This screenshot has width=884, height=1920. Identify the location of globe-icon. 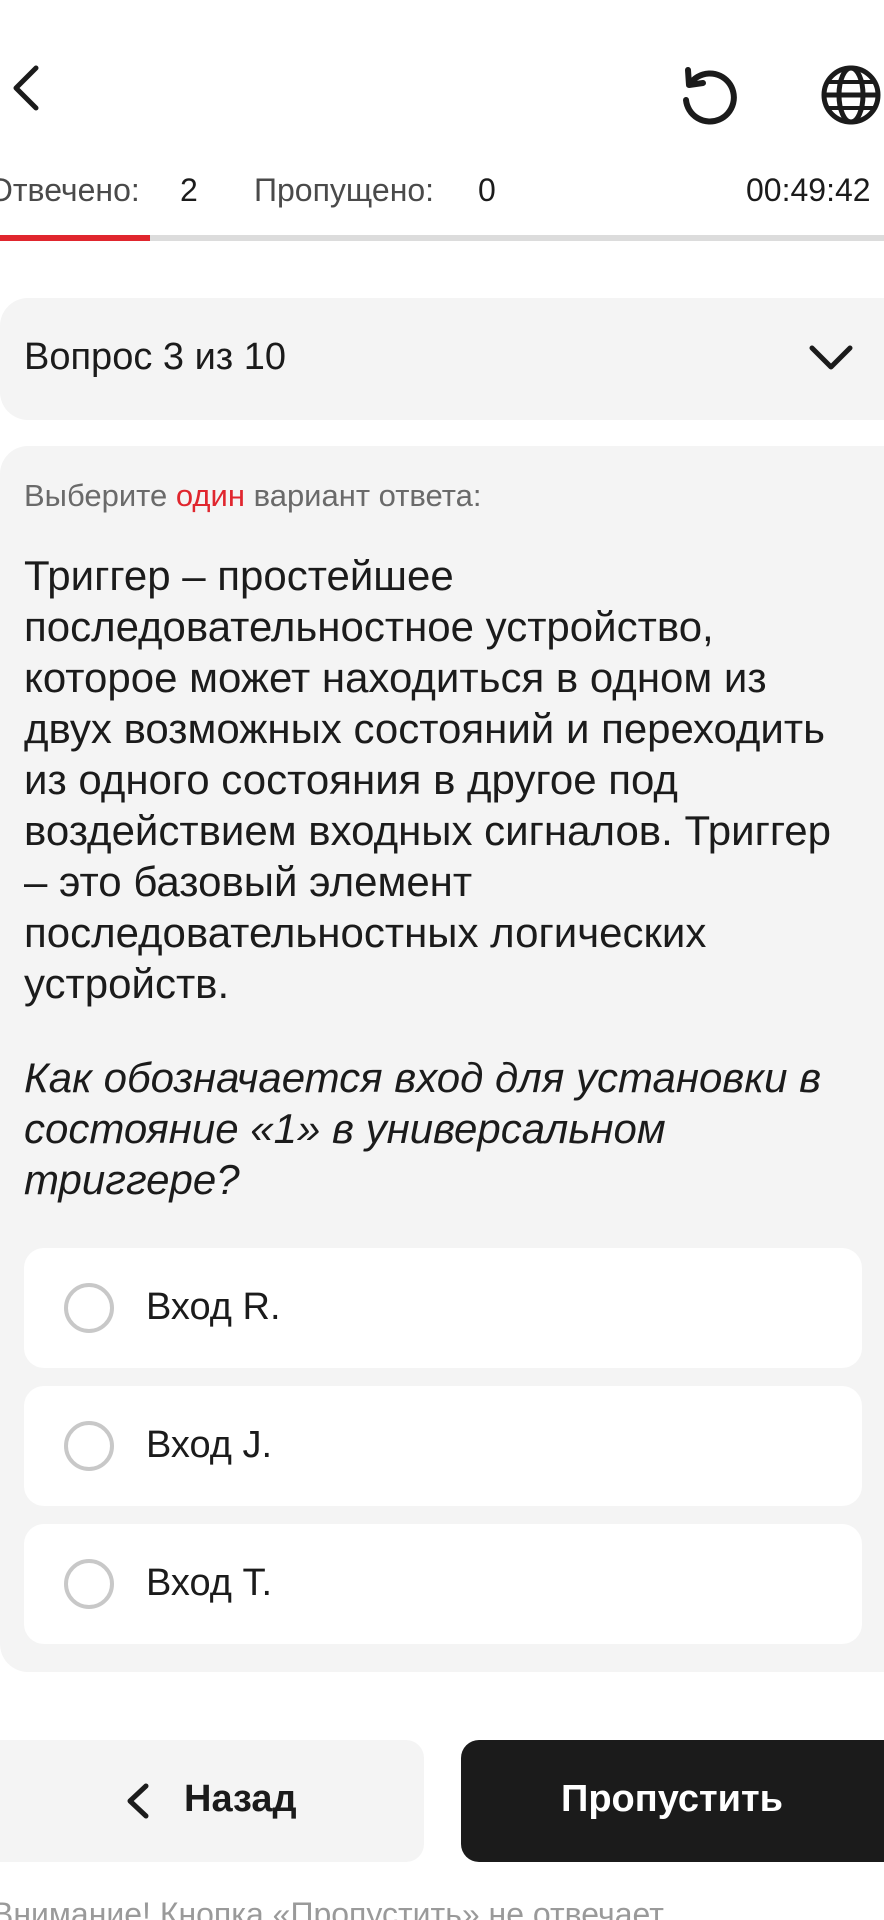
(851, 95).